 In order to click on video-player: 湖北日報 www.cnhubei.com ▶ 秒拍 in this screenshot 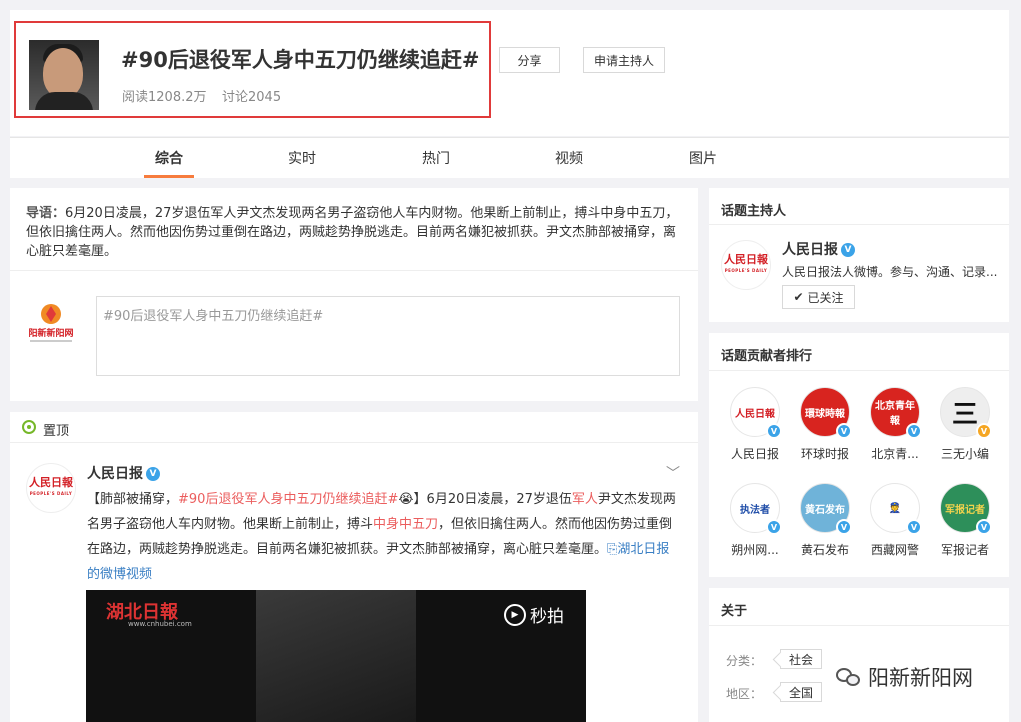, I will do `click(336, 656)`.